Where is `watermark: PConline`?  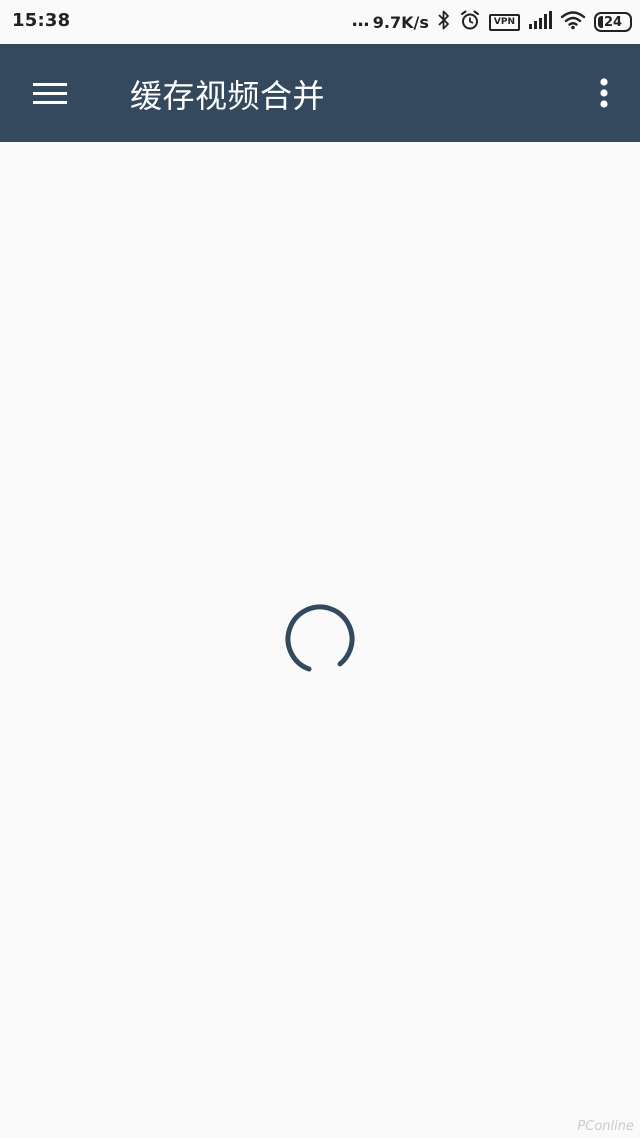
watermark: PConline is located at coordinates (605, 1126).